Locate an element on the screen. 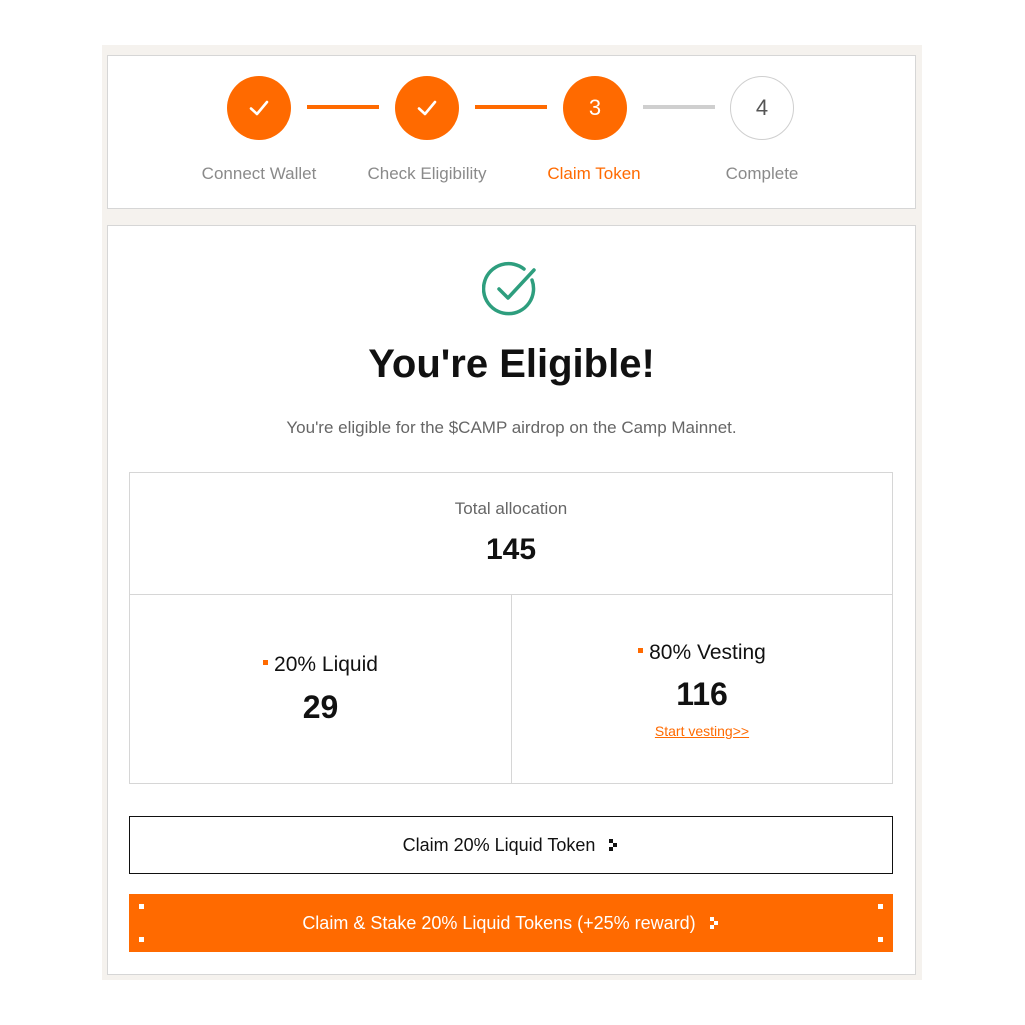 This screenshot has width=1025, height=1025. page-title: You're Eligible! is located at coordinates (511, 364).